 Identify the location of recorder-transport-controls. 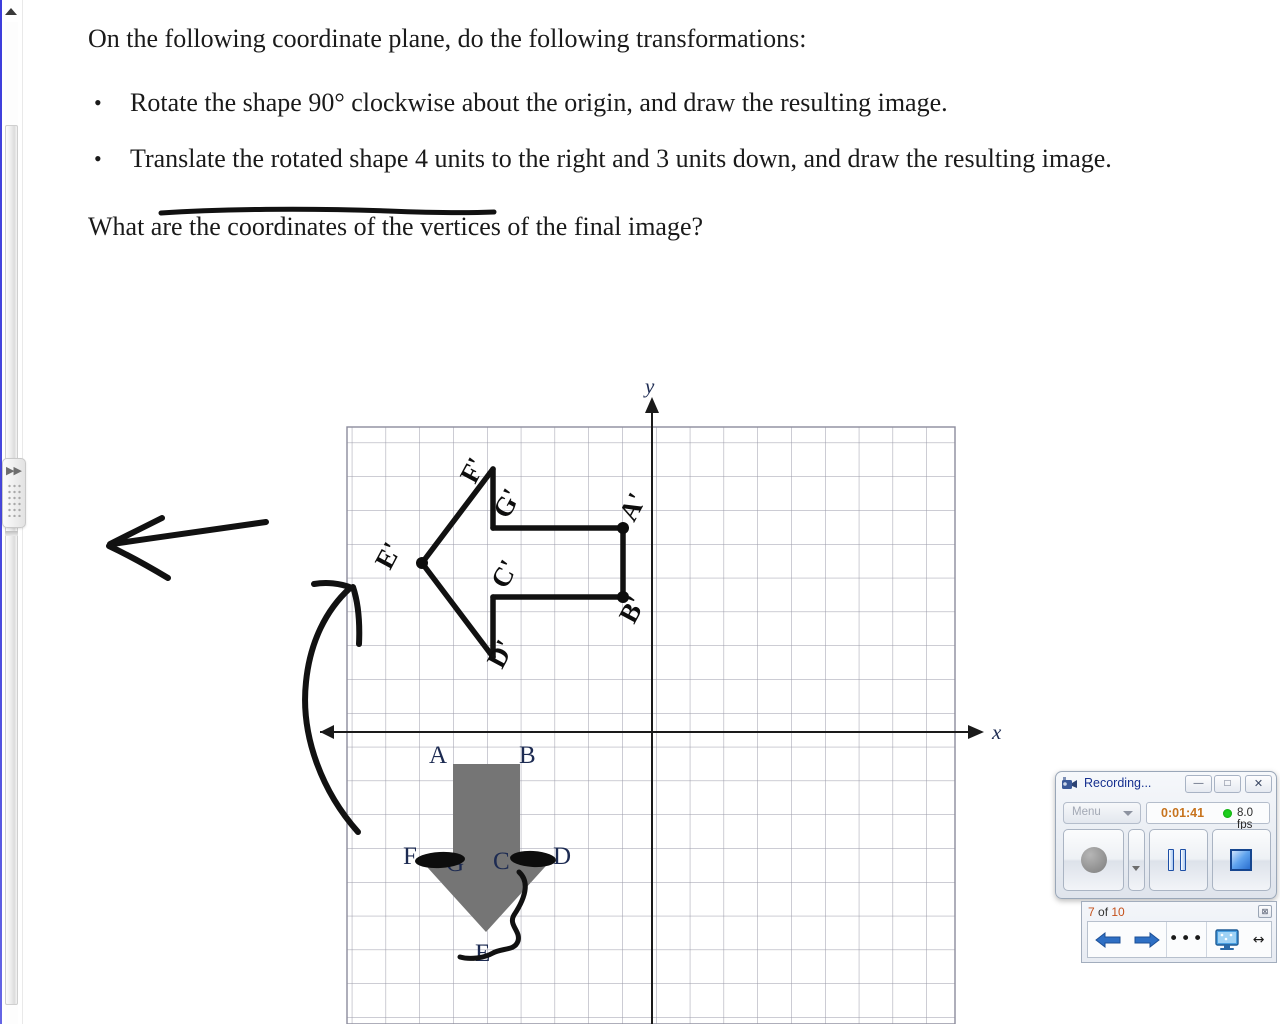
(1167, 860).